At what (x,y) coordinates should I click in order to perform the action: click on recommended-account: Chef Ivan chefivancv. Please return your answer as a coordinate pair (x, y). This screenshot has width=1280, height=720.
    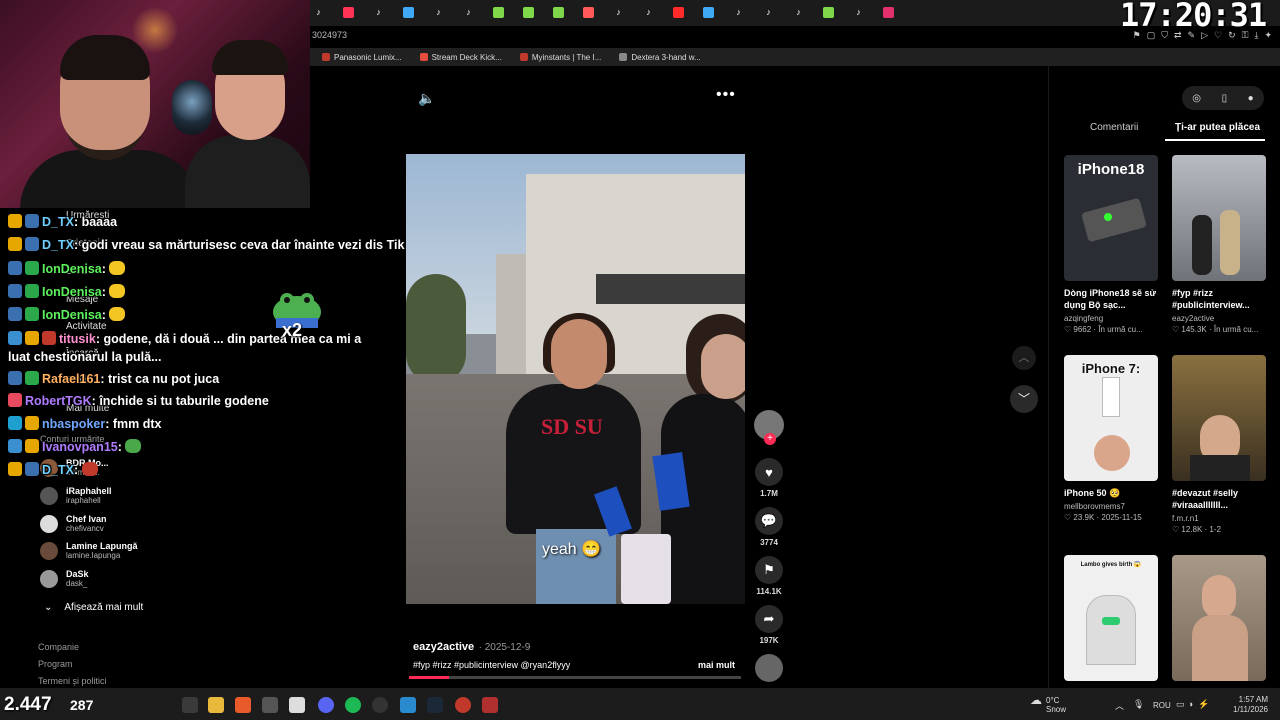
    Looking at the image, I should click on (73, 523).